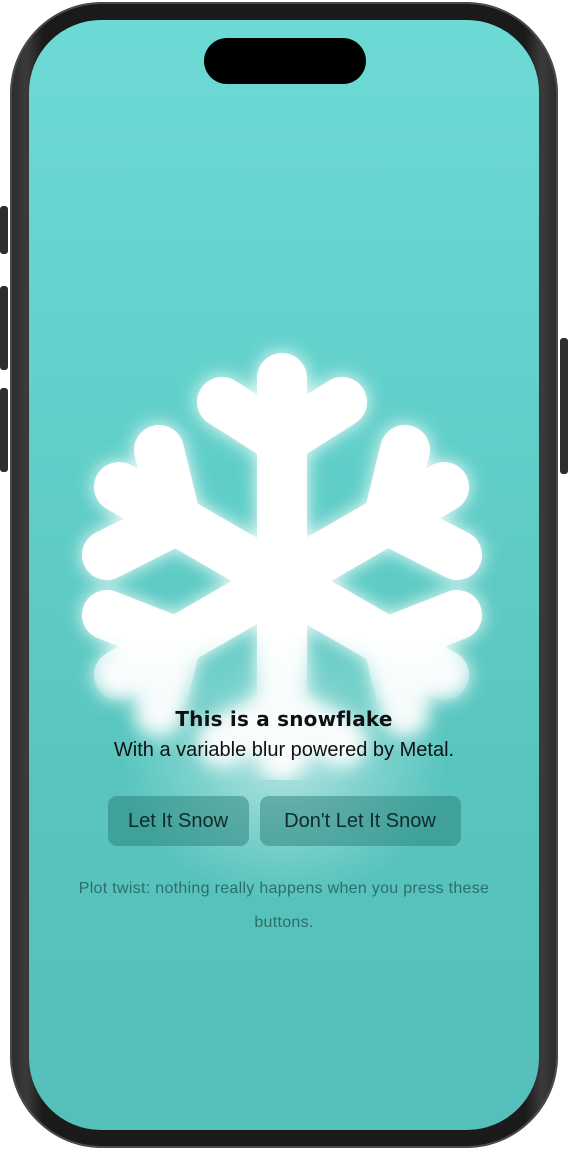 This screenshot has height=1152, width=568. What do you see at coordinates (285, 61) in the screenshot?
I see `dynamic-island` at bounding box center [285, 61].